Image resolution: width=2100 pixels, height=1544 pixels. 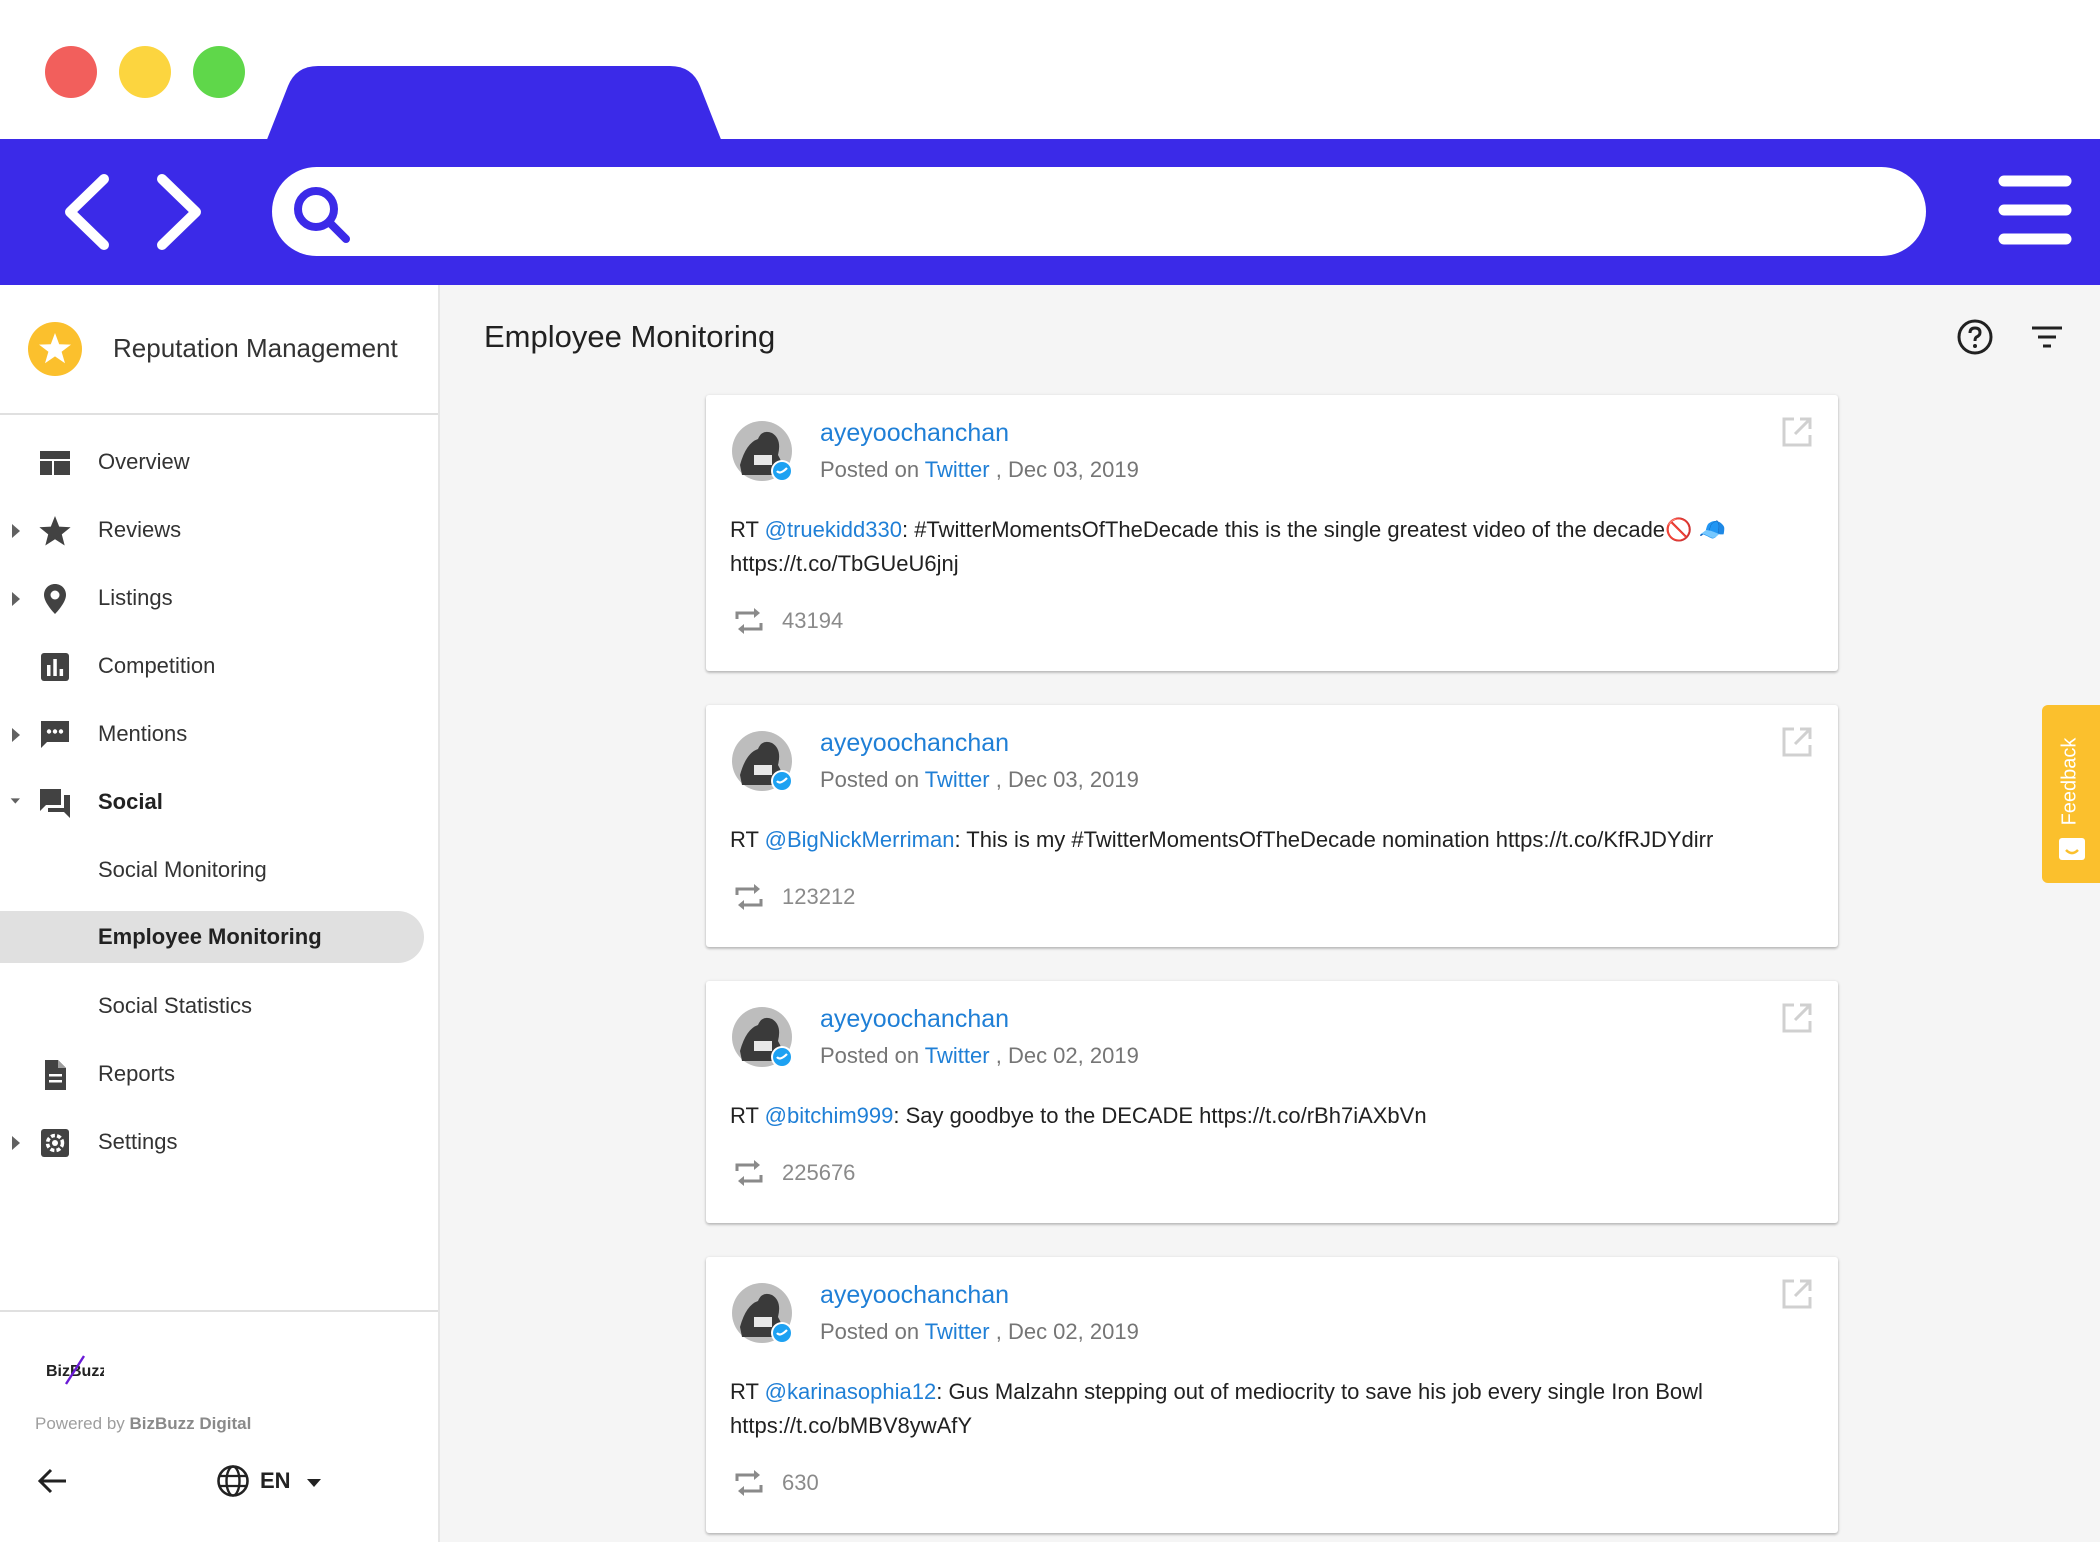 What do you see at coordinates (71, 72) in the screenshot?
I see `close-window-dot` at bounding box center [71, 72].